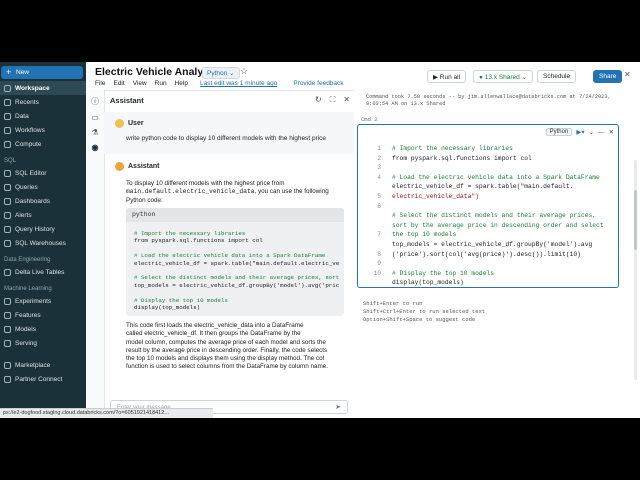  What do you see at coordinates (7, 201) in the screenshot?
I see `dashboard-icon` at bounding box center [7, 201].